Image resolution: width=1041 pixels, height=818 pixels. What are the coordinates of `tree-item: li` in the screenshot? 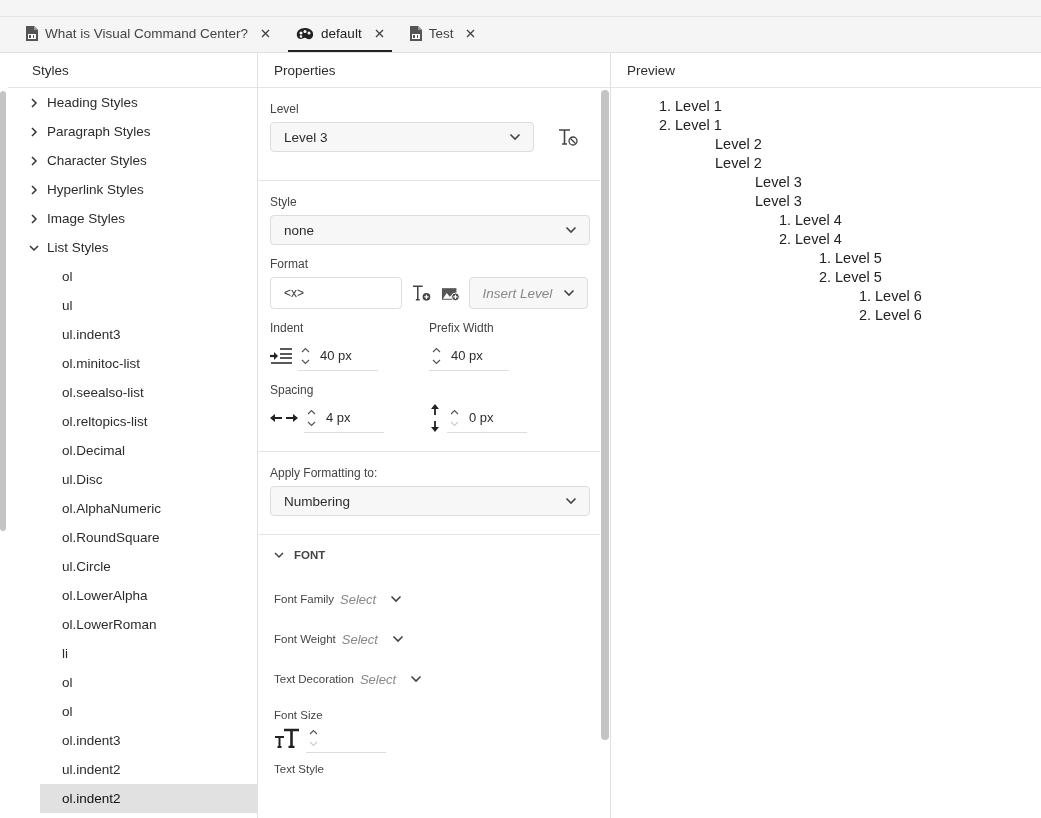 It's located at (148, 653).